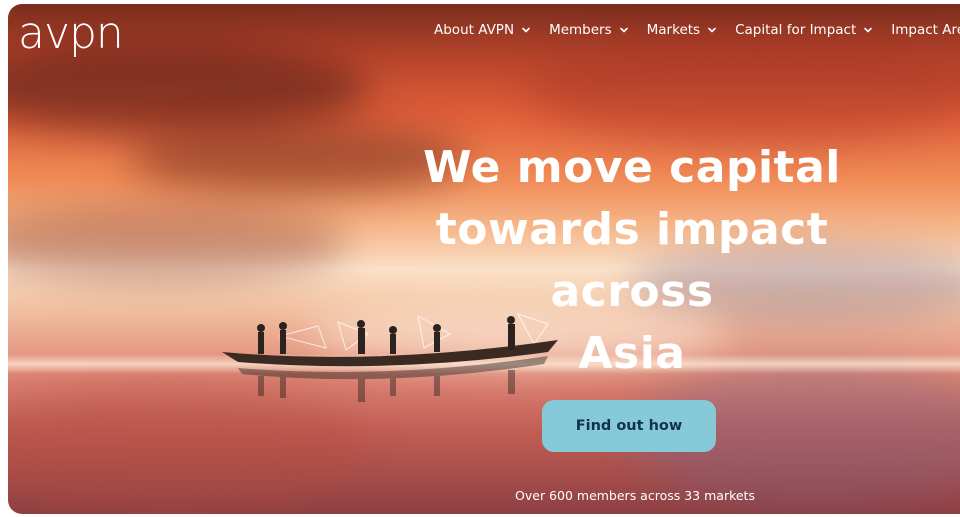 The image size is (960, 517). Describe the element at coordinates (635, 495) in the screenshot. I see `membership-stats-text: Over 600 members across 33 markets` at that location.